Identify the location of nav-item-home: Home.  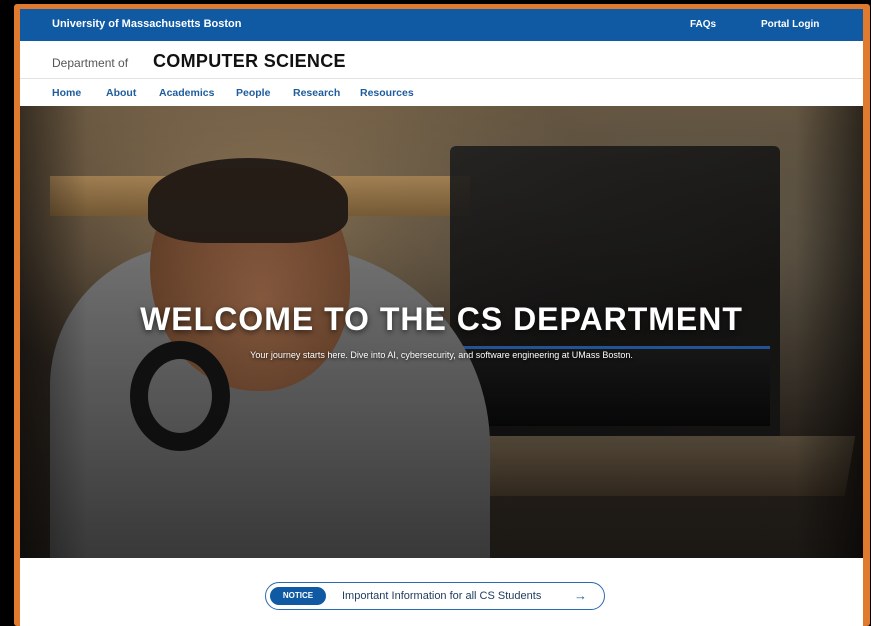
(66, 93).